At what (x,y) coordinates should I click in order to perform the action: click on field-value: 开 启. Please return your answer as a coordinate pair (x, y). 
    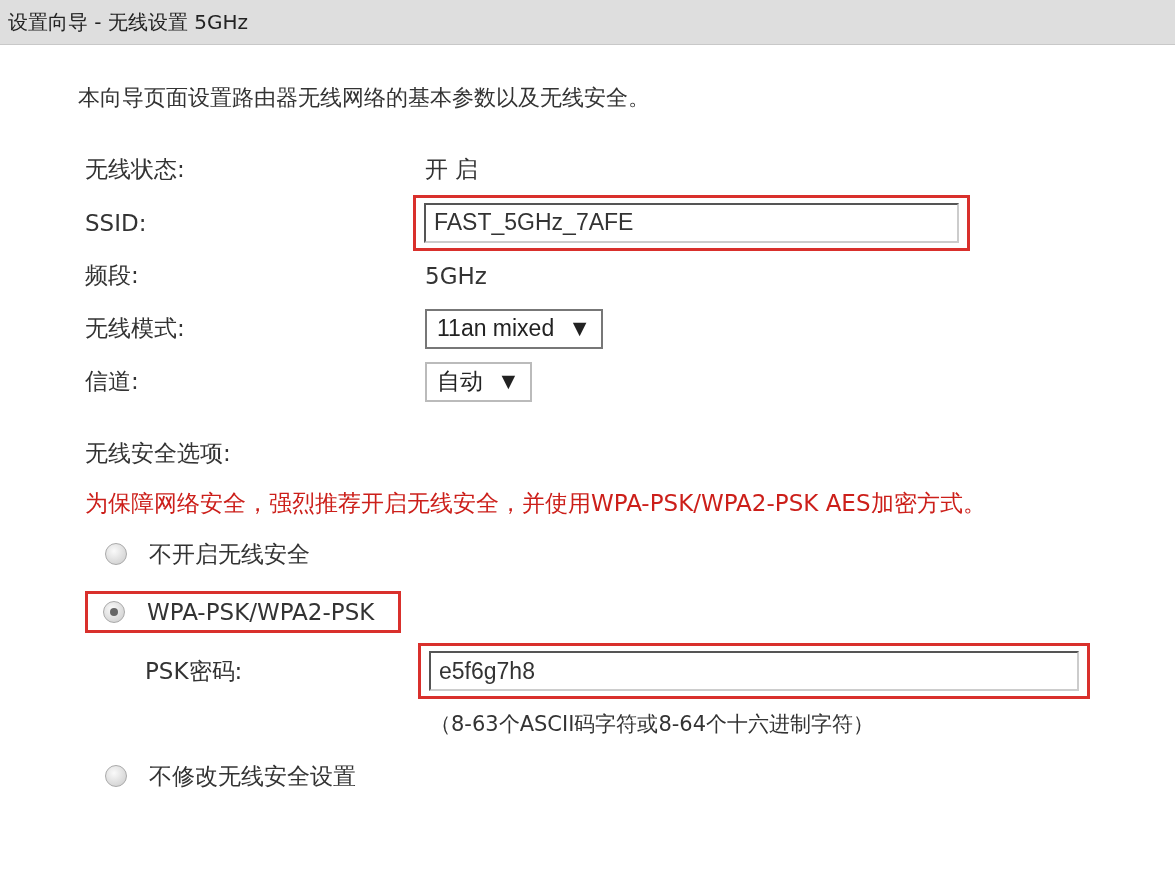
    Looking at the image, I should click on (452, 169).